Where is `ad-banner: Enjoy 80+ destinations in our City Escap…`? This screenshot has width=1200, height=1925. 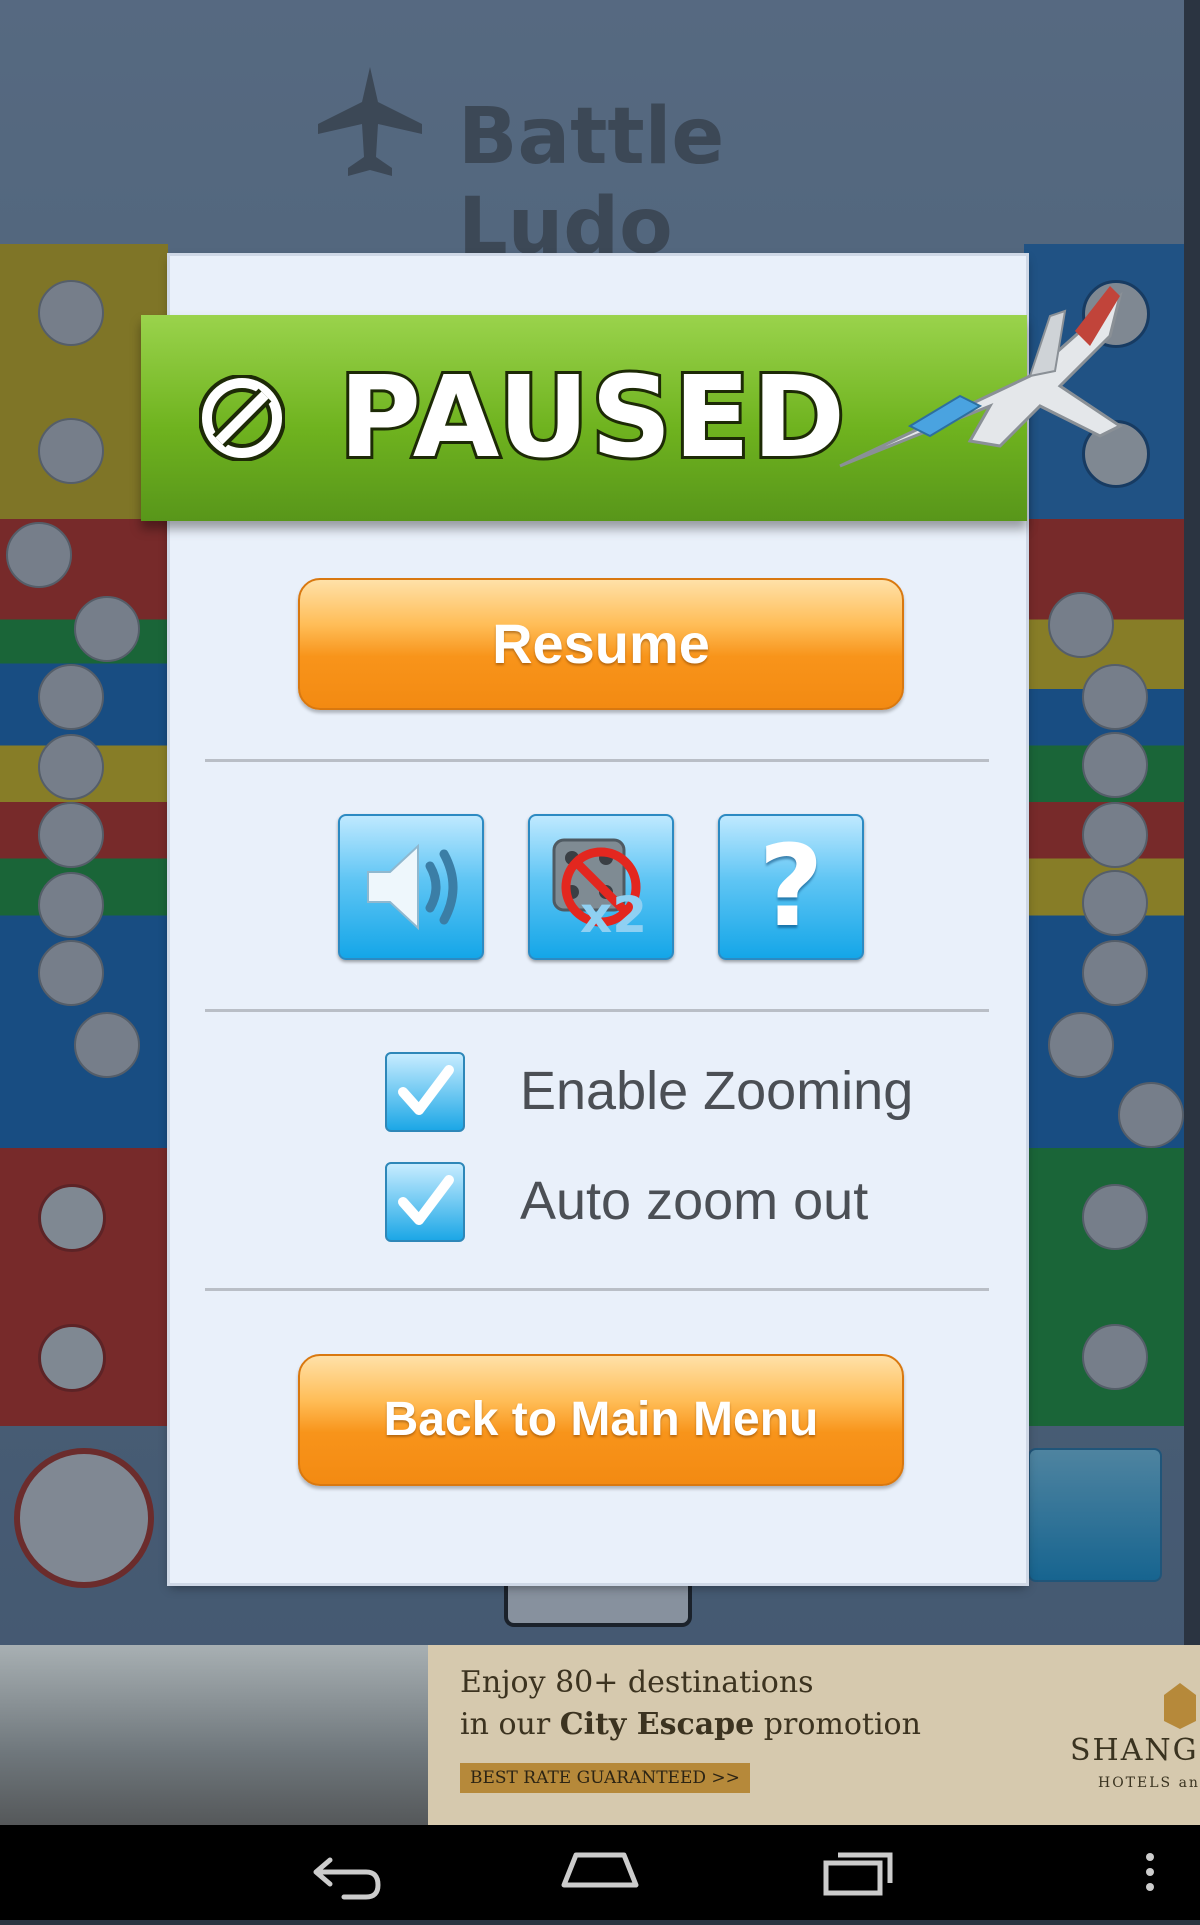
ad-banner: Enjoy 80+ destinations in our City Escap… is located at coordinates (600, 1735).